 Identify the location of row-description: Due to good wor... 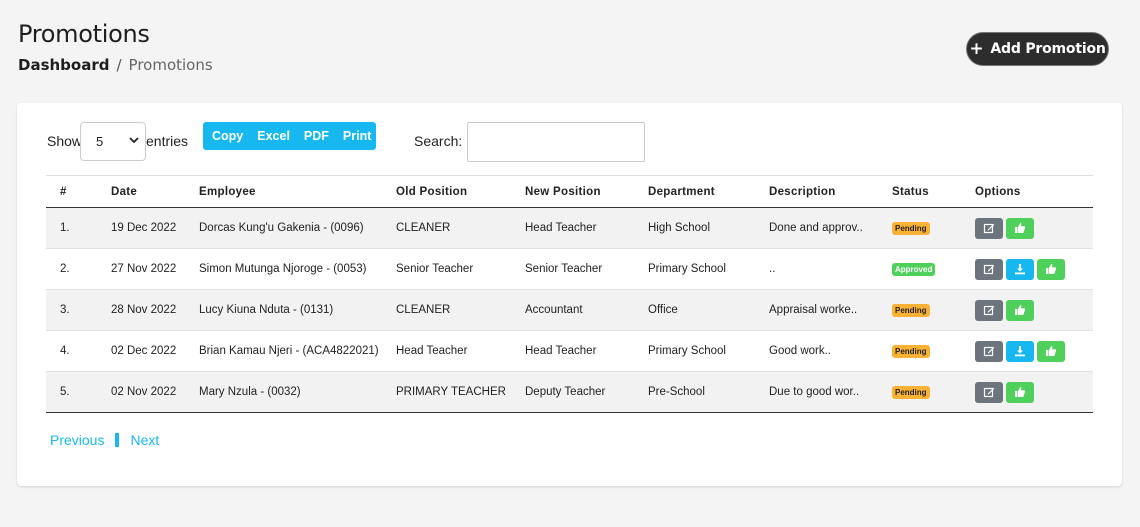
(830, 392).